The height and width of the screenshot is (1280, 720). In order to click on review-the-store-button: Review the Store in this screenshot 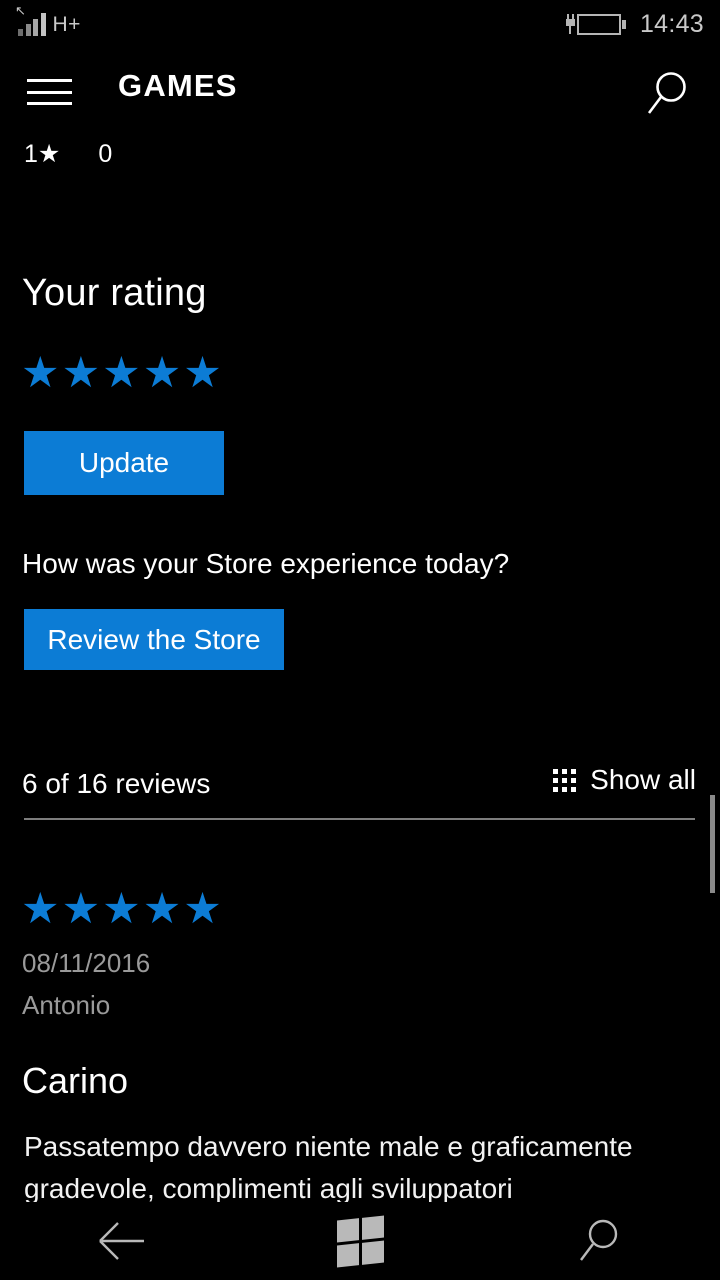, I will do `click(154, 639)`.